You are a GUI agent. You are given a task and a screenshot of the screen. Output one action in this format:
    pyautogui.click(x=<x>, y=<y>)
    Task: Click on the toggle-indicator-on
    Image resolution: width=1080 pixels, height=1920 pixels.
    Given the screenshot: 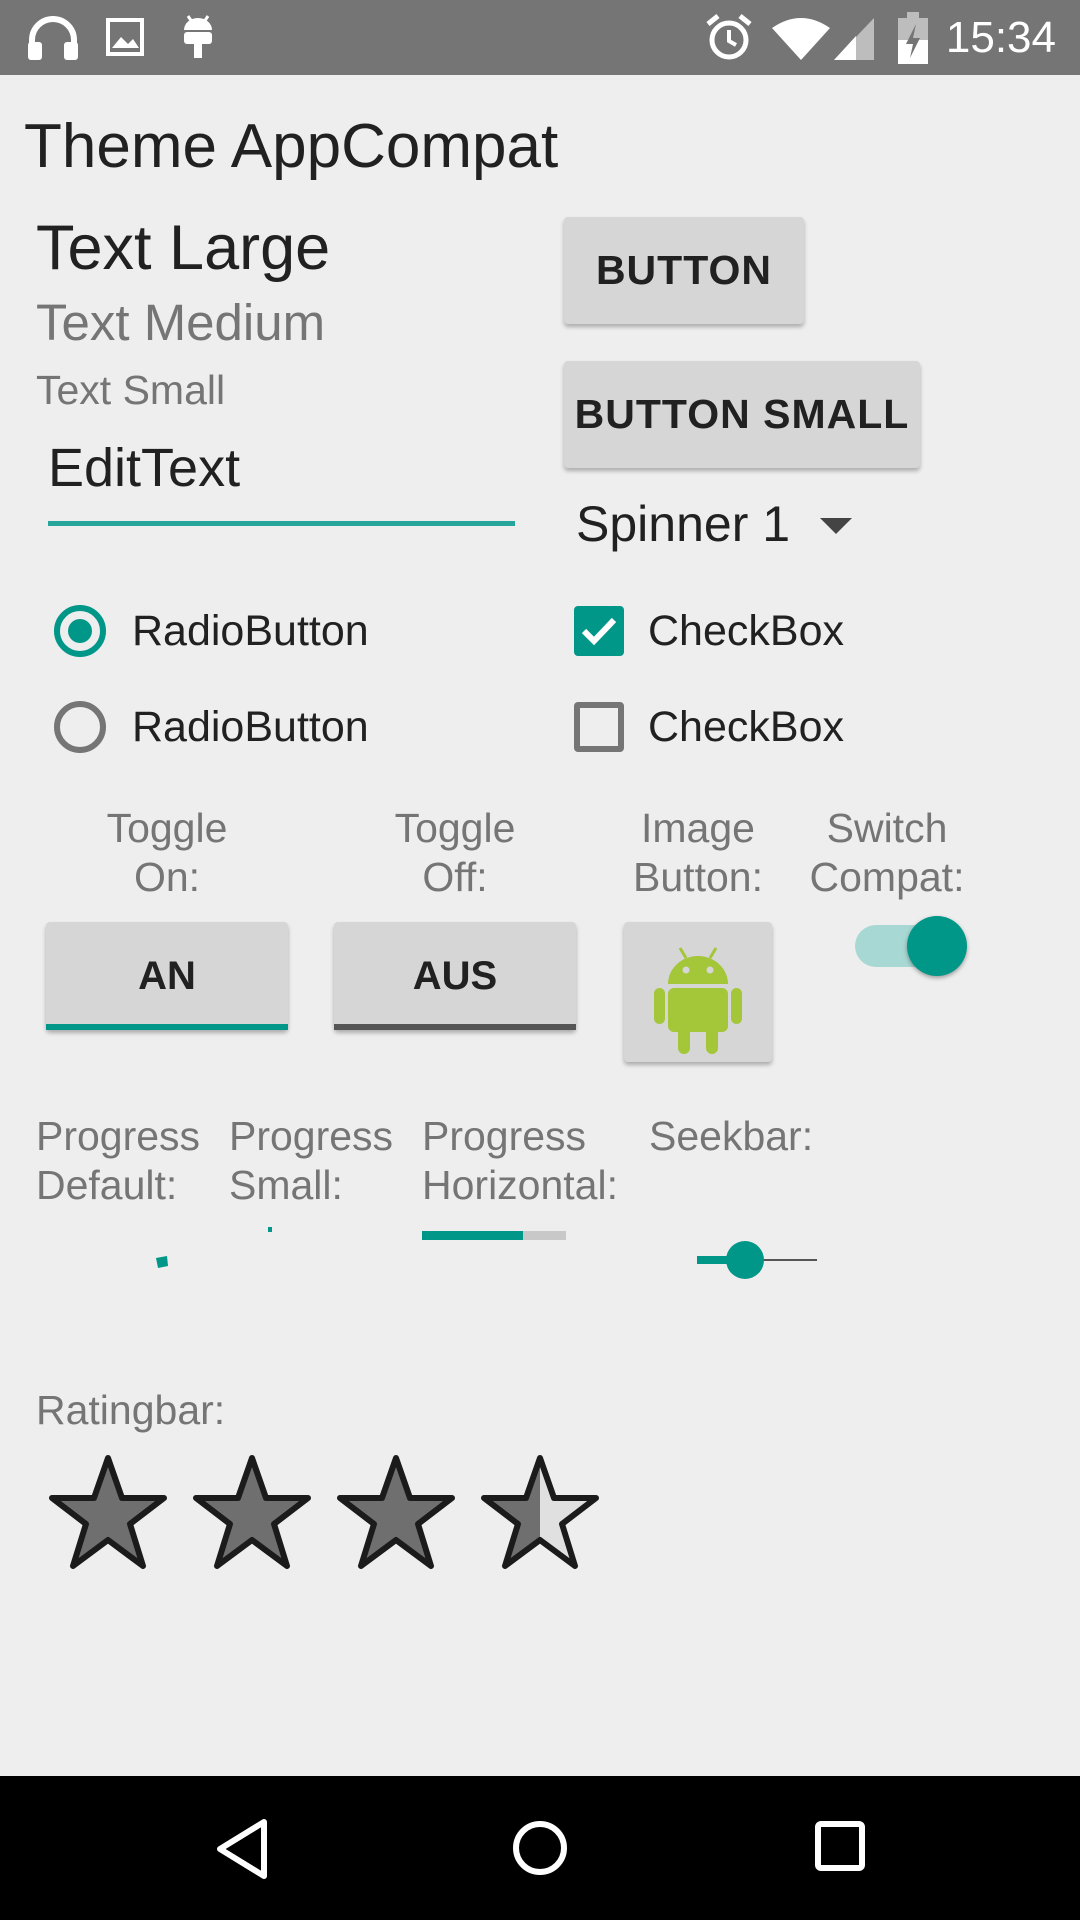 What is the action you would take?
    pyautogui.click(x=167, y=1027)
    